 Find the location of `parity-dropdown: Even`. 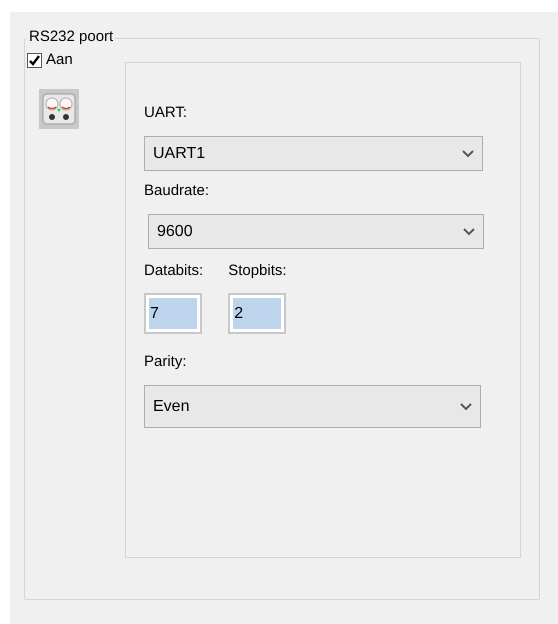

parity-dropdown: Even is located at coordinates (312, 406).